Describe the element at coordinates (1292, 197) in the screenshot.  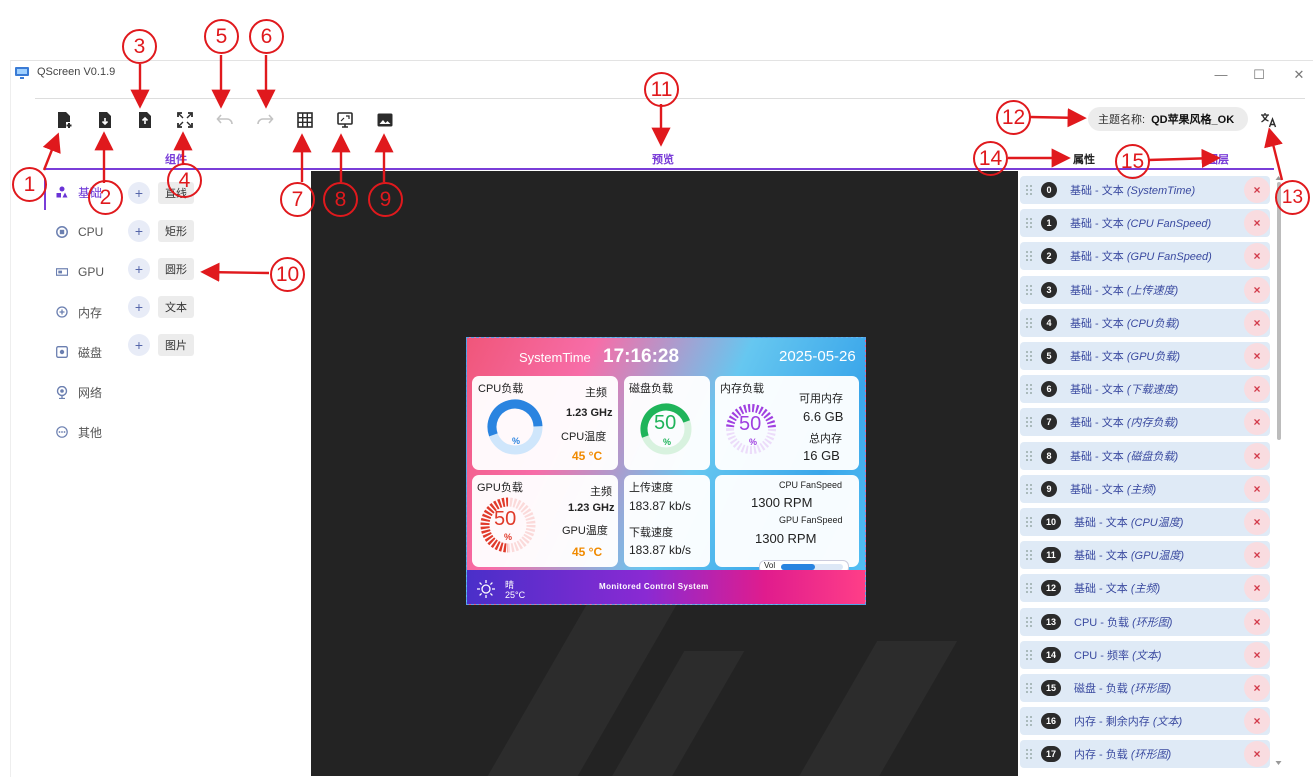
I see `callout-13: 13` at that location.